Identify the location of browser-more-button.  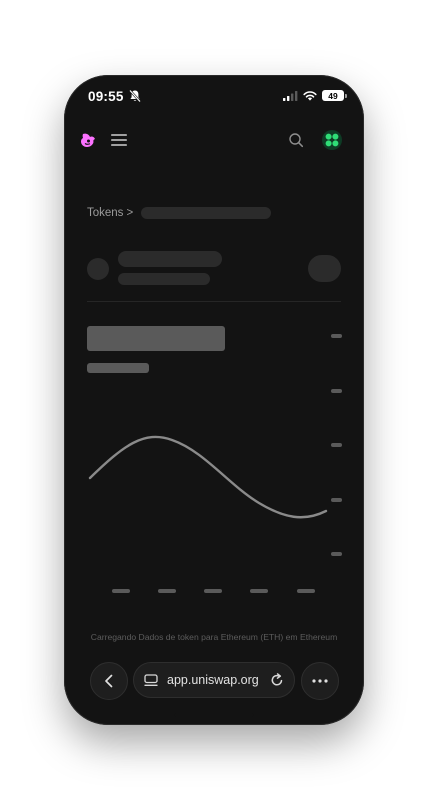
(320, 681).